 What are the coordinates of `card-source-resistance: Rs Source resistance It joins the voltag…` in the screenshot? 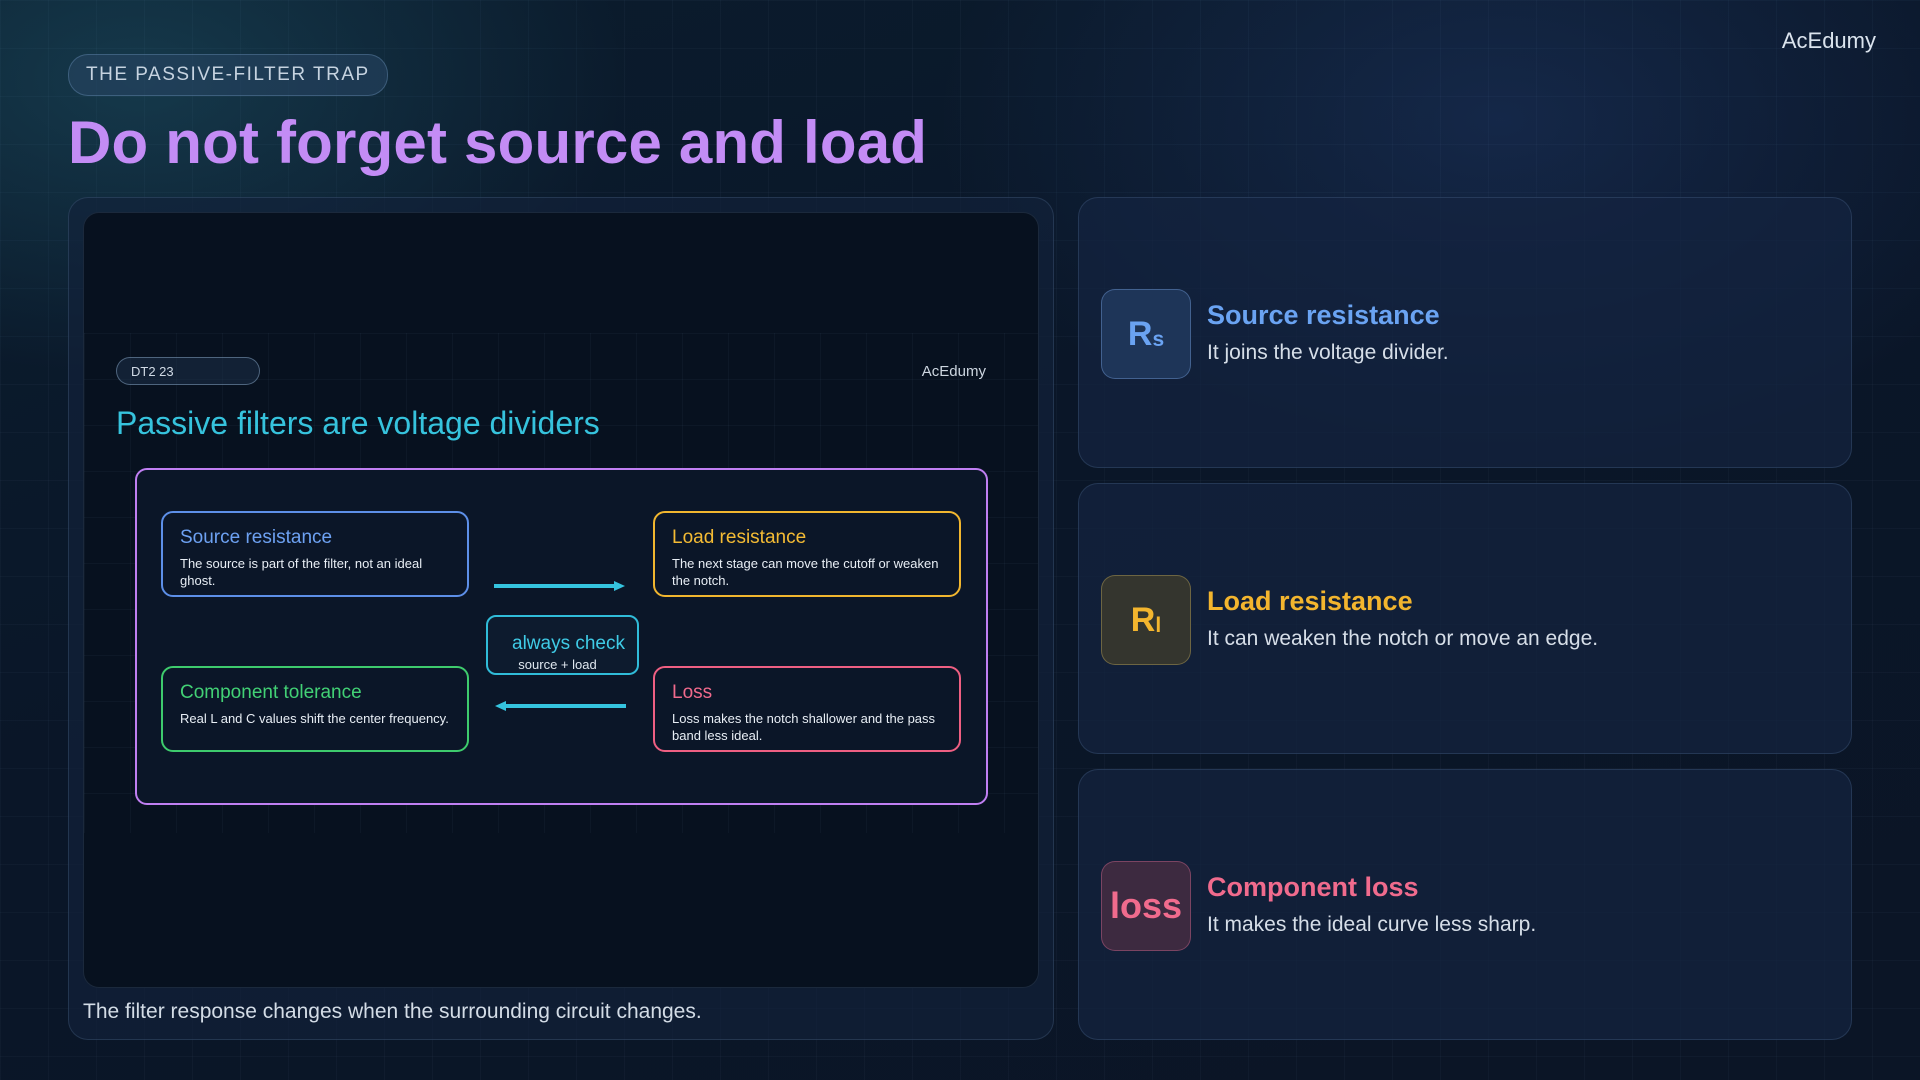 It's located at (1465, 332).